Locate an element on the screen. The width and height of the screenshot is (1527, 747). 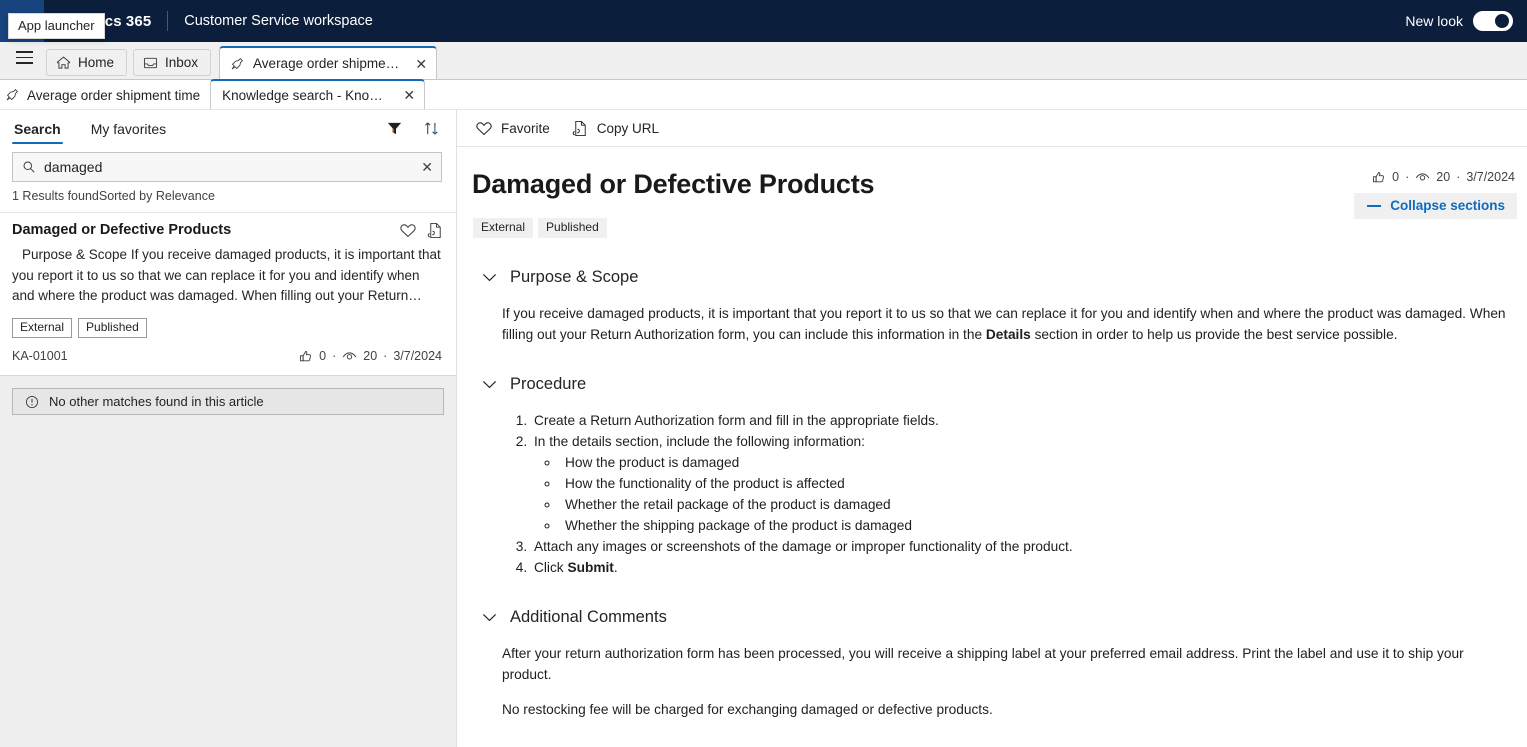
subtab-label: Average order shipment time is located at coordinates (114, 95).